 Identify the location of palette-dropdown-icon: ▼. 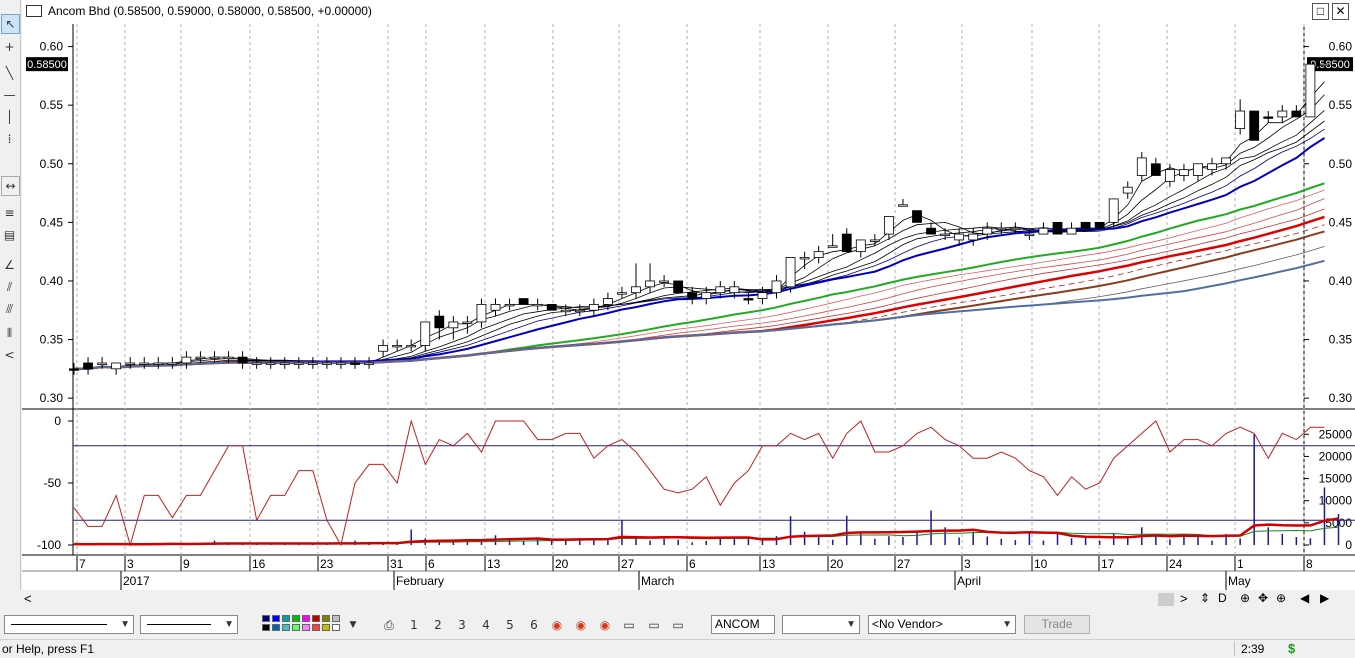
(353, 625).